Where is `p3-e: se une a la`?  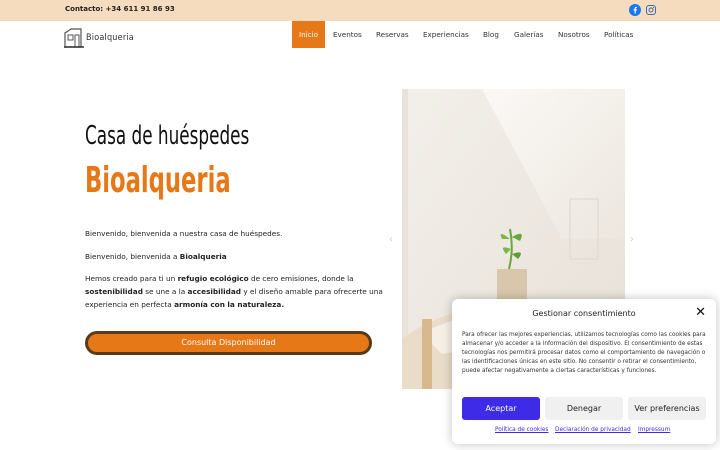
p3-e: se une a la is located at coordinates (165, 291).